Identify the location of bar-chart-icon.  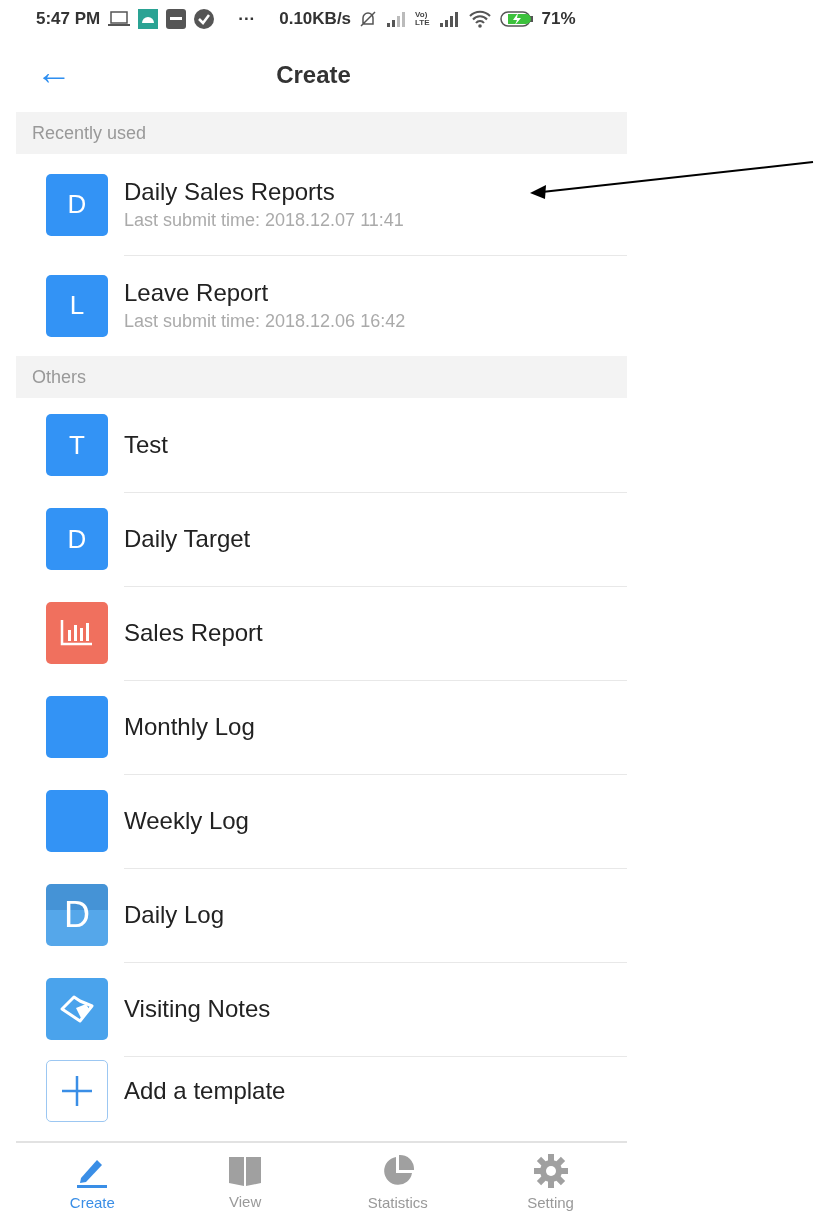
(77, 633).